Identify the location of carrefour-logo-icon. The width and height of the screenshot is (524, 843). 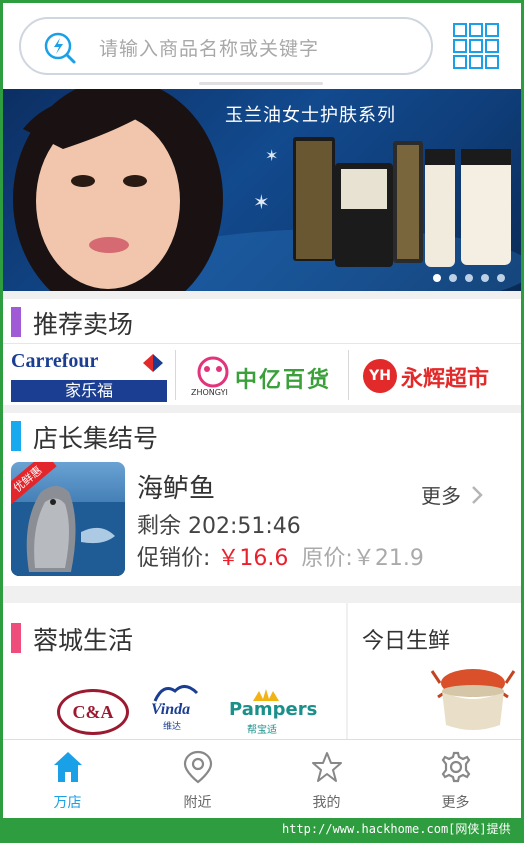
(153, 363).